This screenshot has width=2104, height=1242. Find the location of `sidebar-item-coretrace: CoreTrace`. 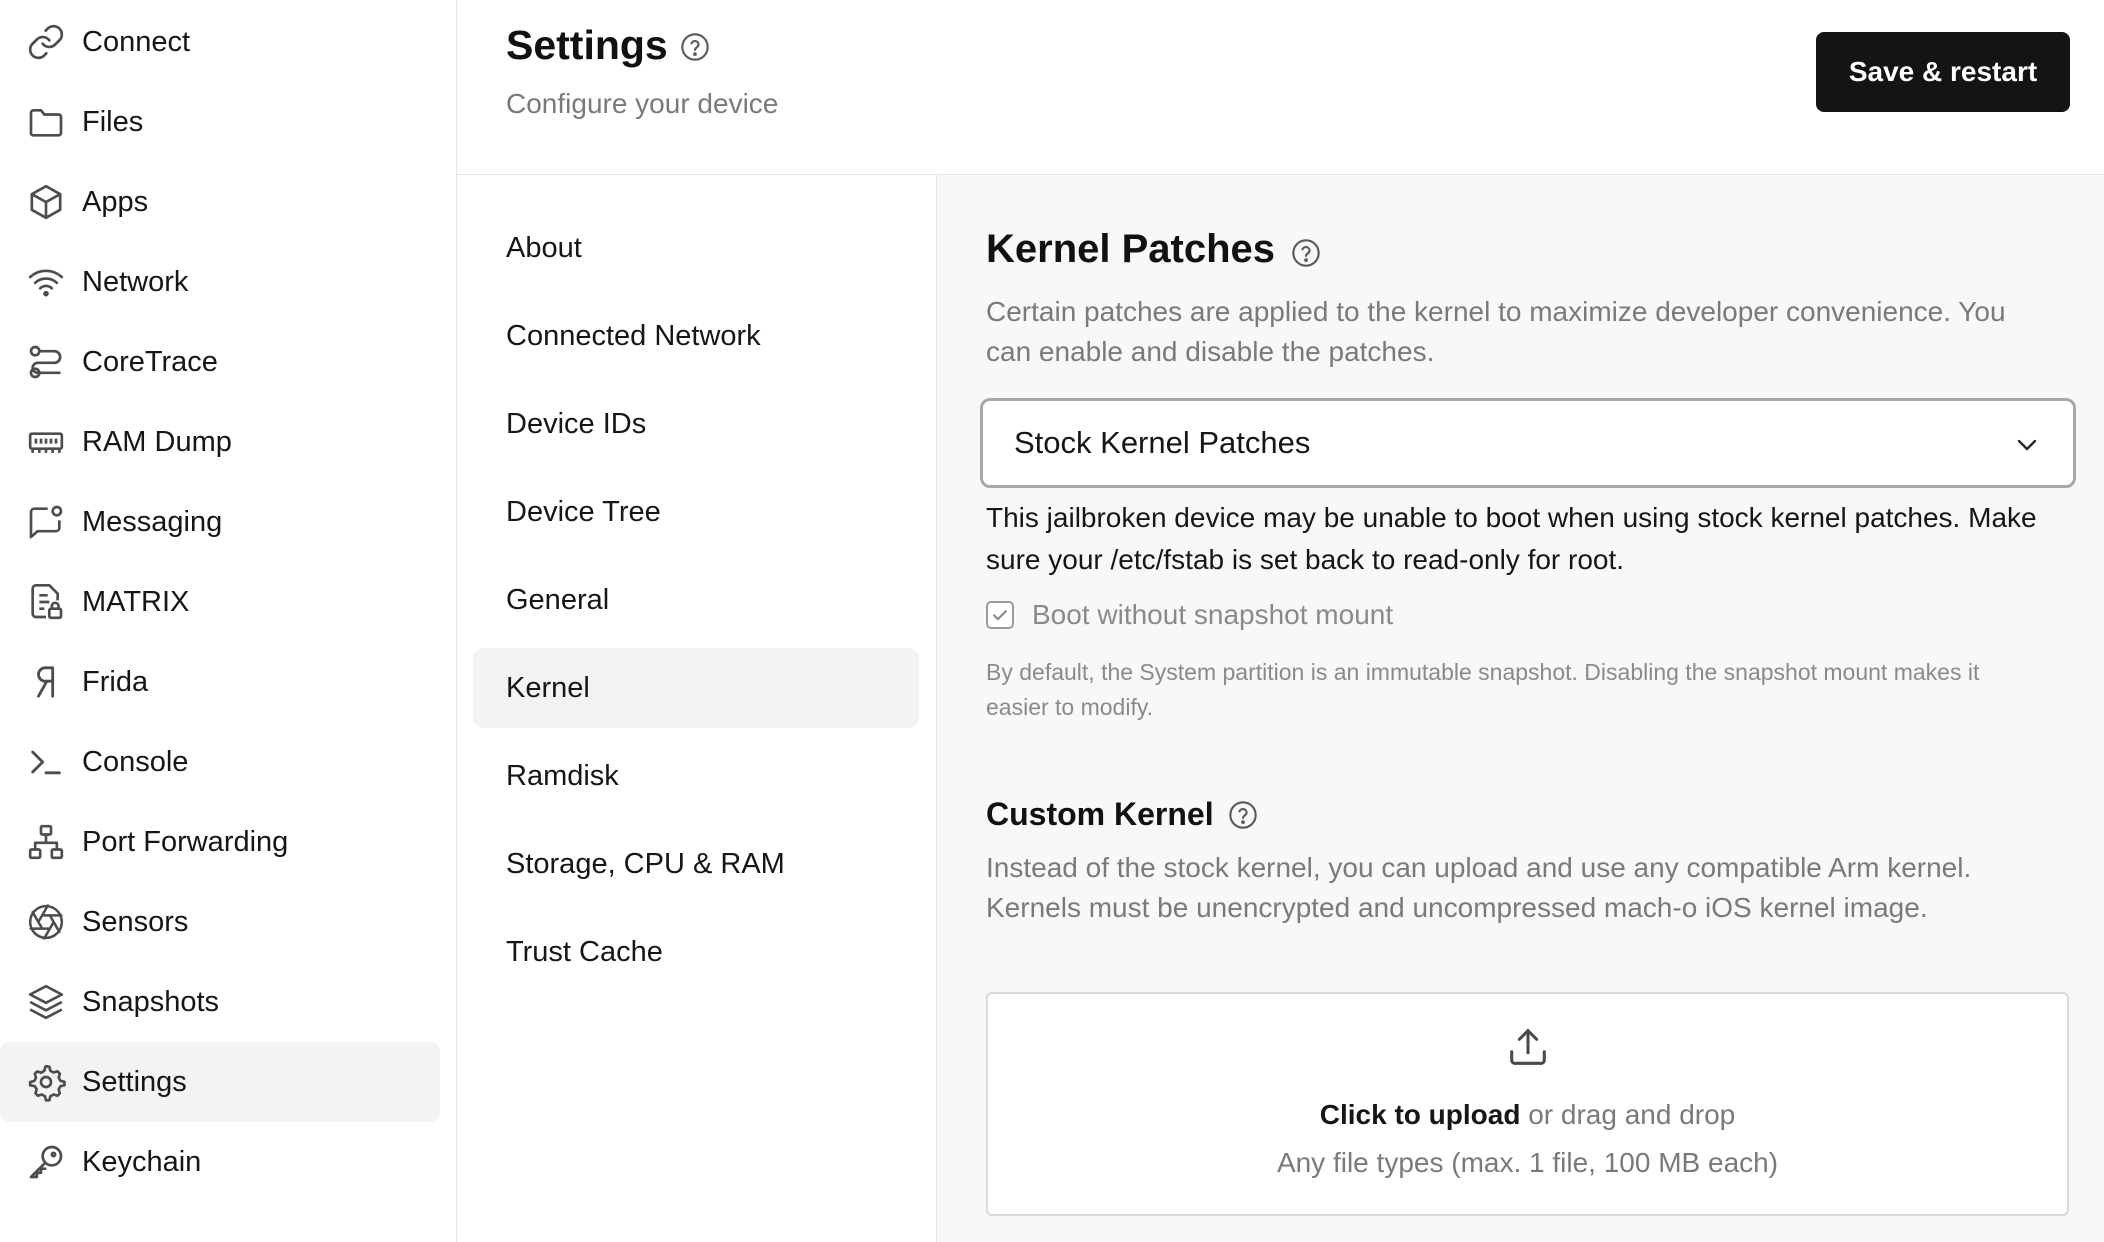

sidebar-item-coretrace: CoreTrace is located at coordinates (220, 362).